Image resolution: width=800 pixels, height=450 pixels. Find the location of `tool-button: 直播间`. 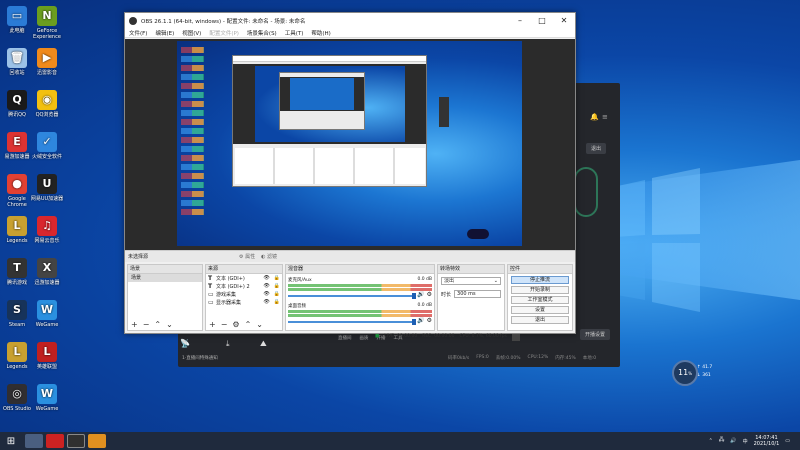

tool-button: 直播间 is located at coordinates (345, 338).